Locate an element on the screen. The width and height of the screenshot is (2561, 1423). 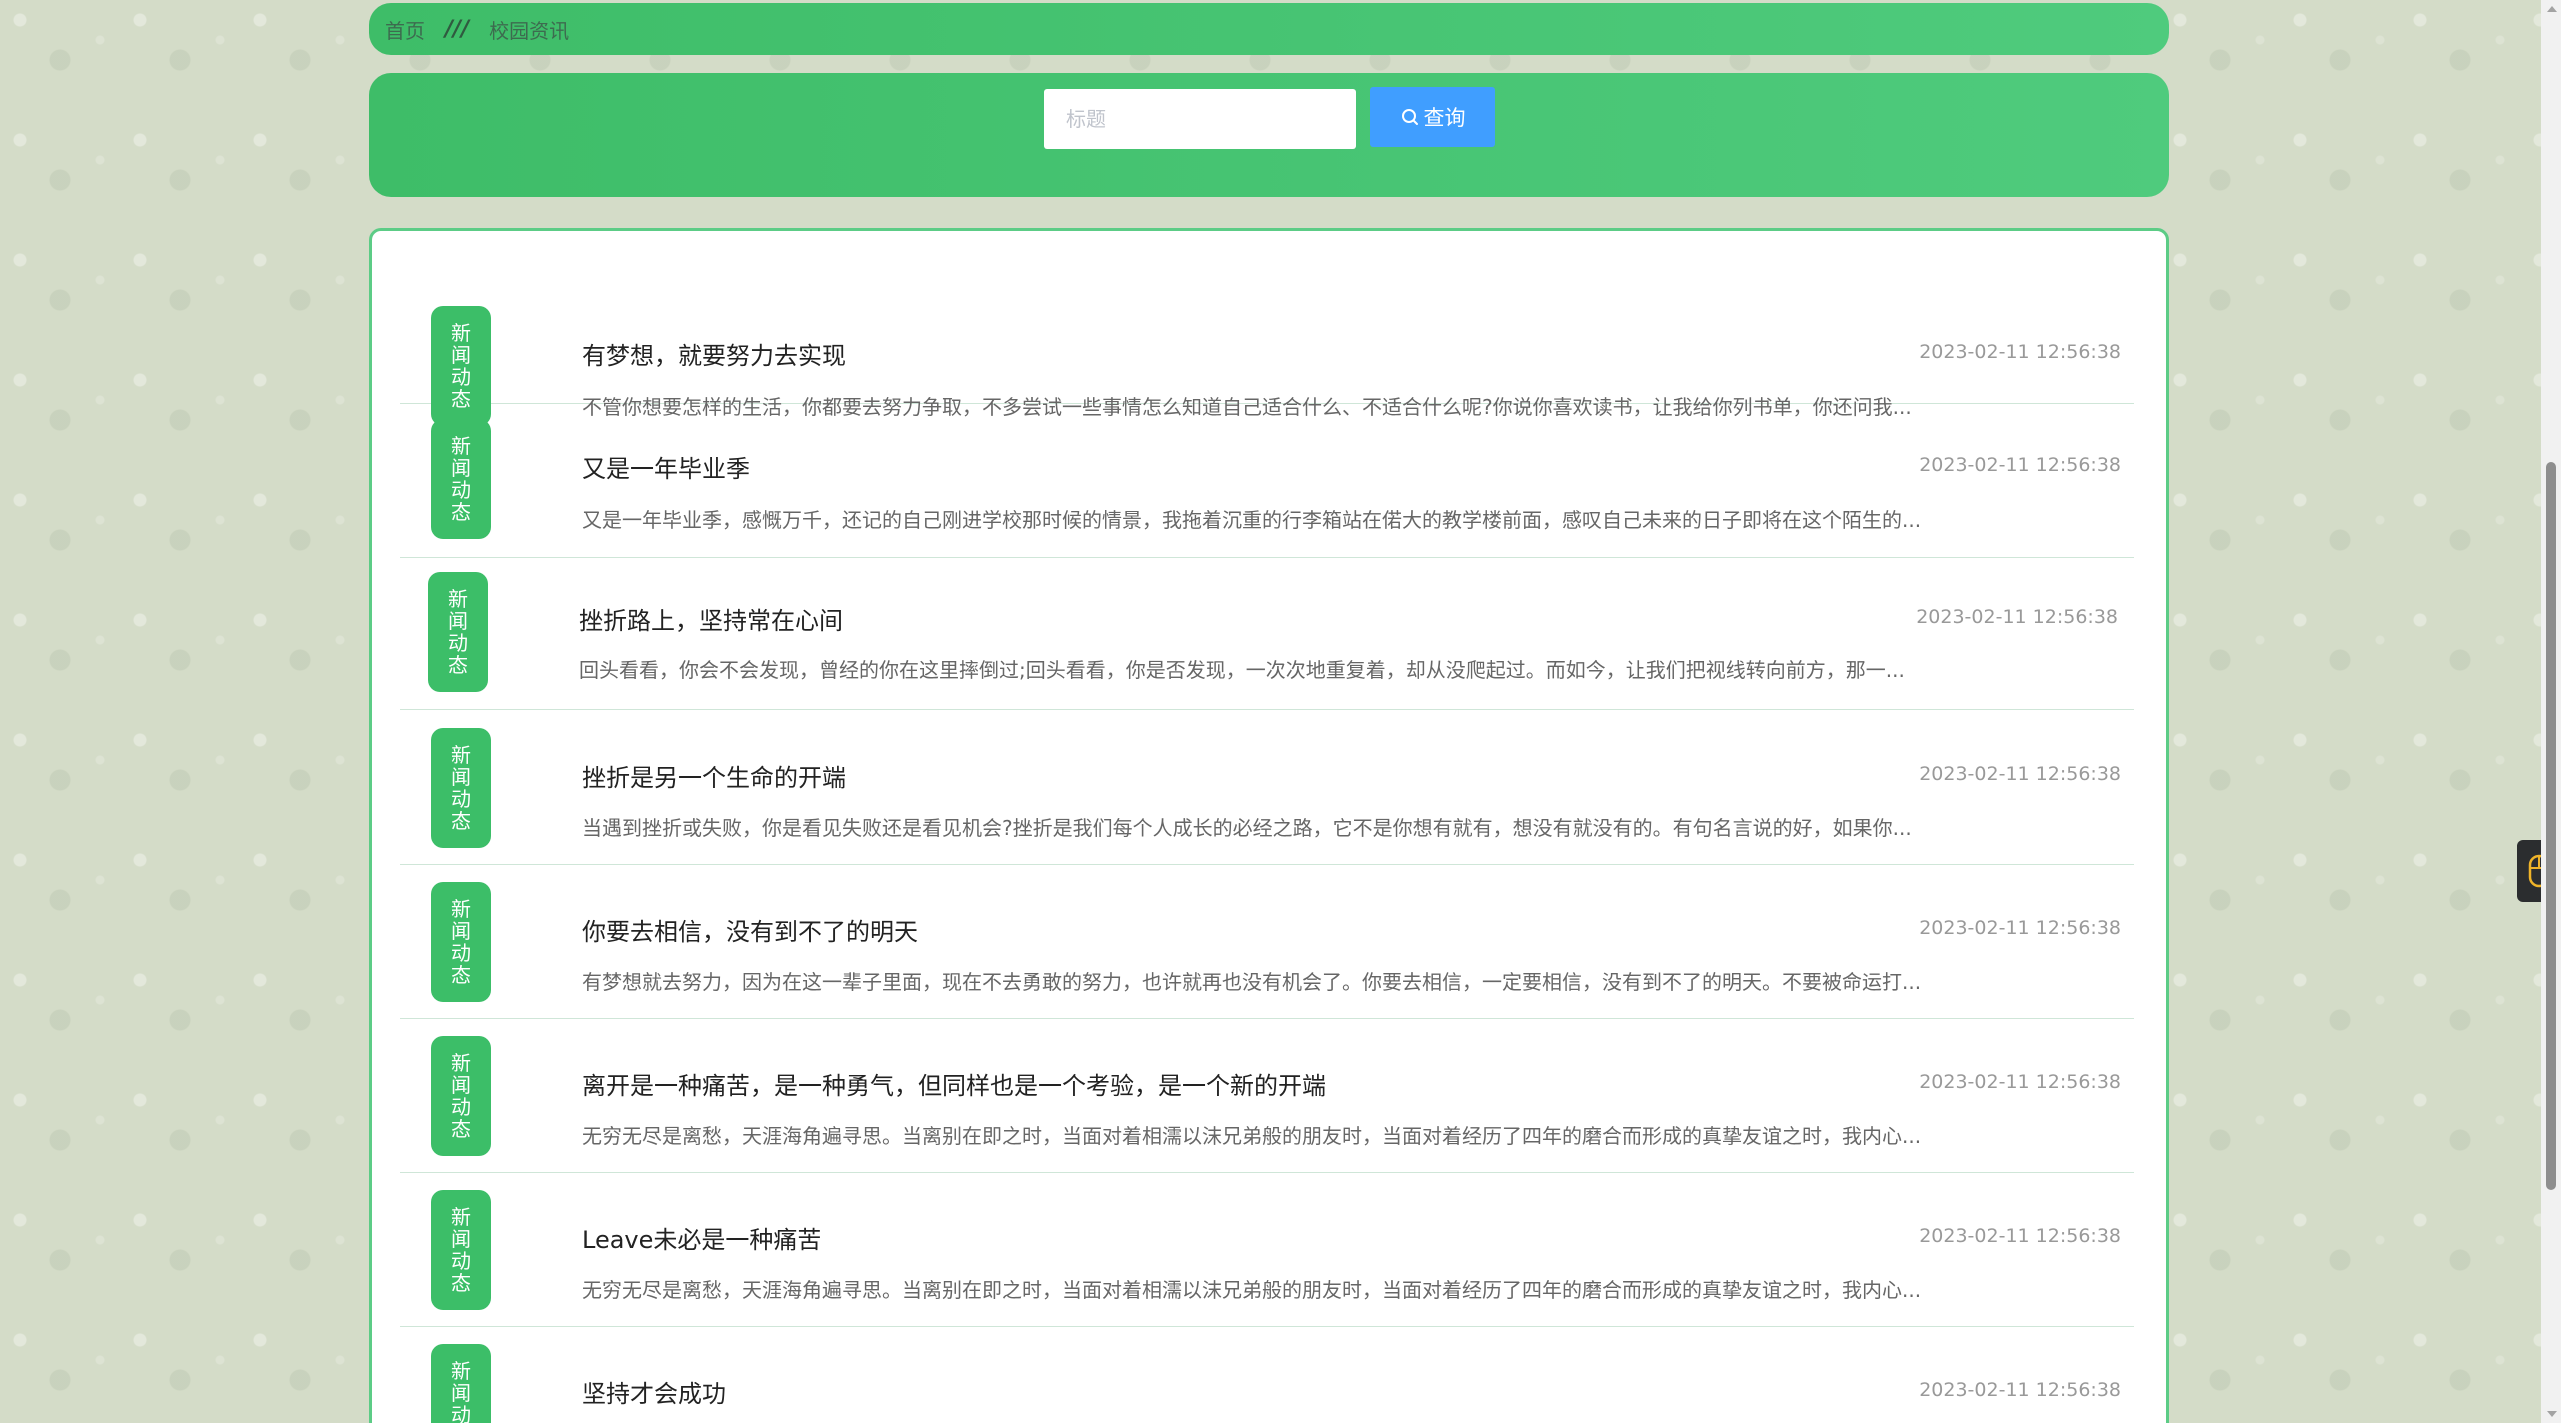
breadcrumb-current: 校园资讯 is located at coordinates (529, 30).